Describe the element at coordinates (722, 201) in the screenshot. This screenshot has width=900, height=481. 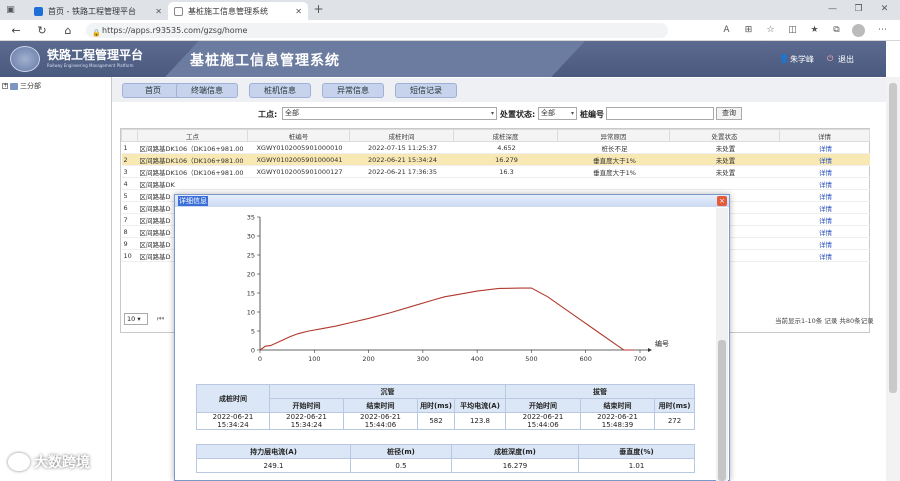
I see `modal-close-button: ×` at that location.